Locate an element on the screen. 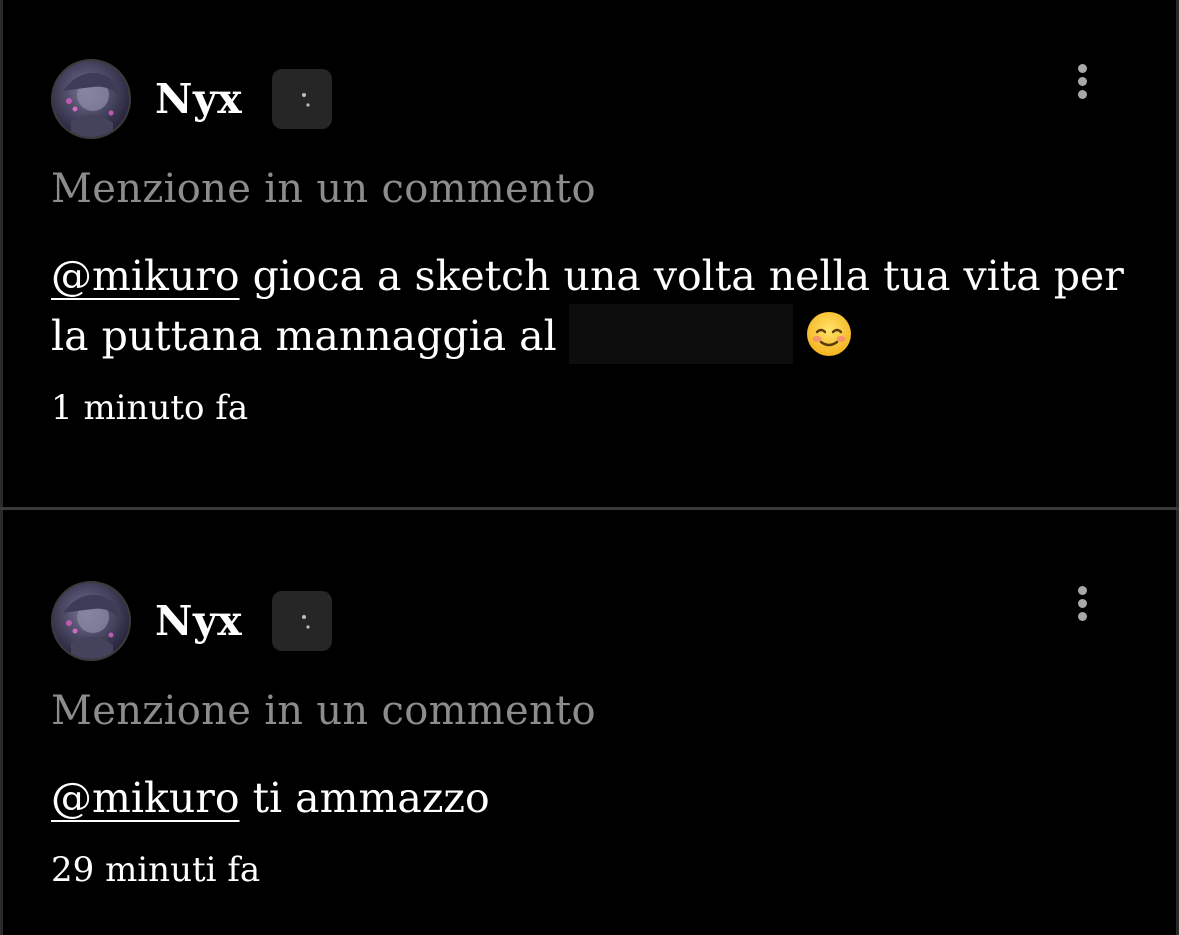  smiling-face-emoji is located at coordinates (828, 333).